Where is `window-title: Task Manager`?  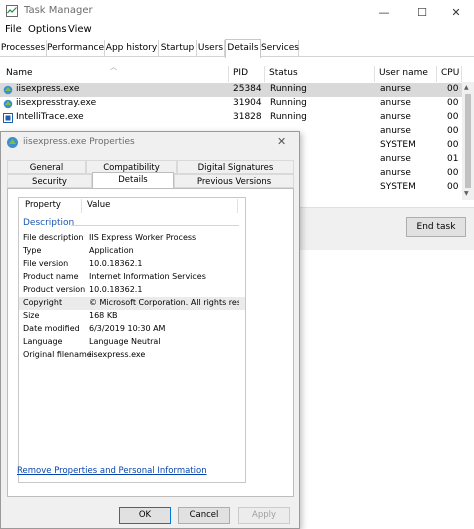 window-title: Task Manager is located at coordinates (58, 10).